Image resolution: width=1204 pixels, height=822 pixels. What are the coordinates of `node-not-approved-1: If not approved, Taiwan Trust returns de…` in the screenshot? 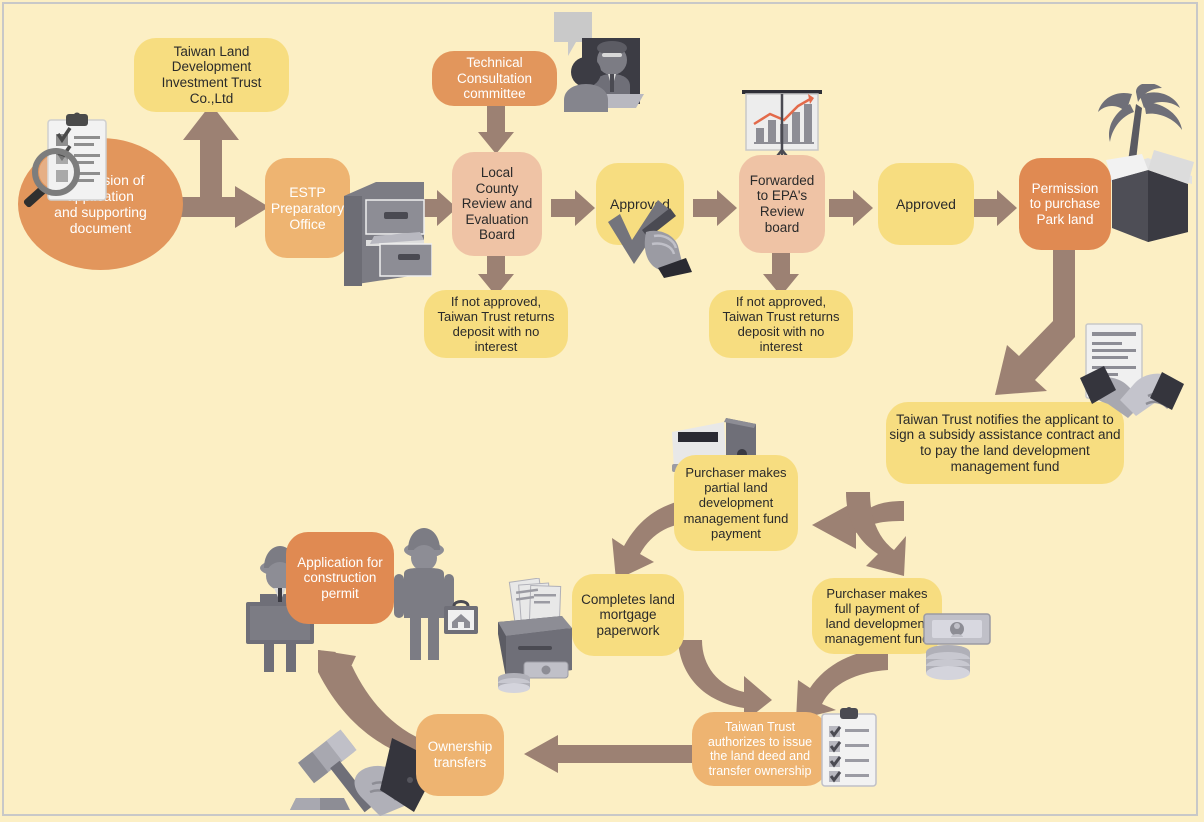 It's located at (496, 324).